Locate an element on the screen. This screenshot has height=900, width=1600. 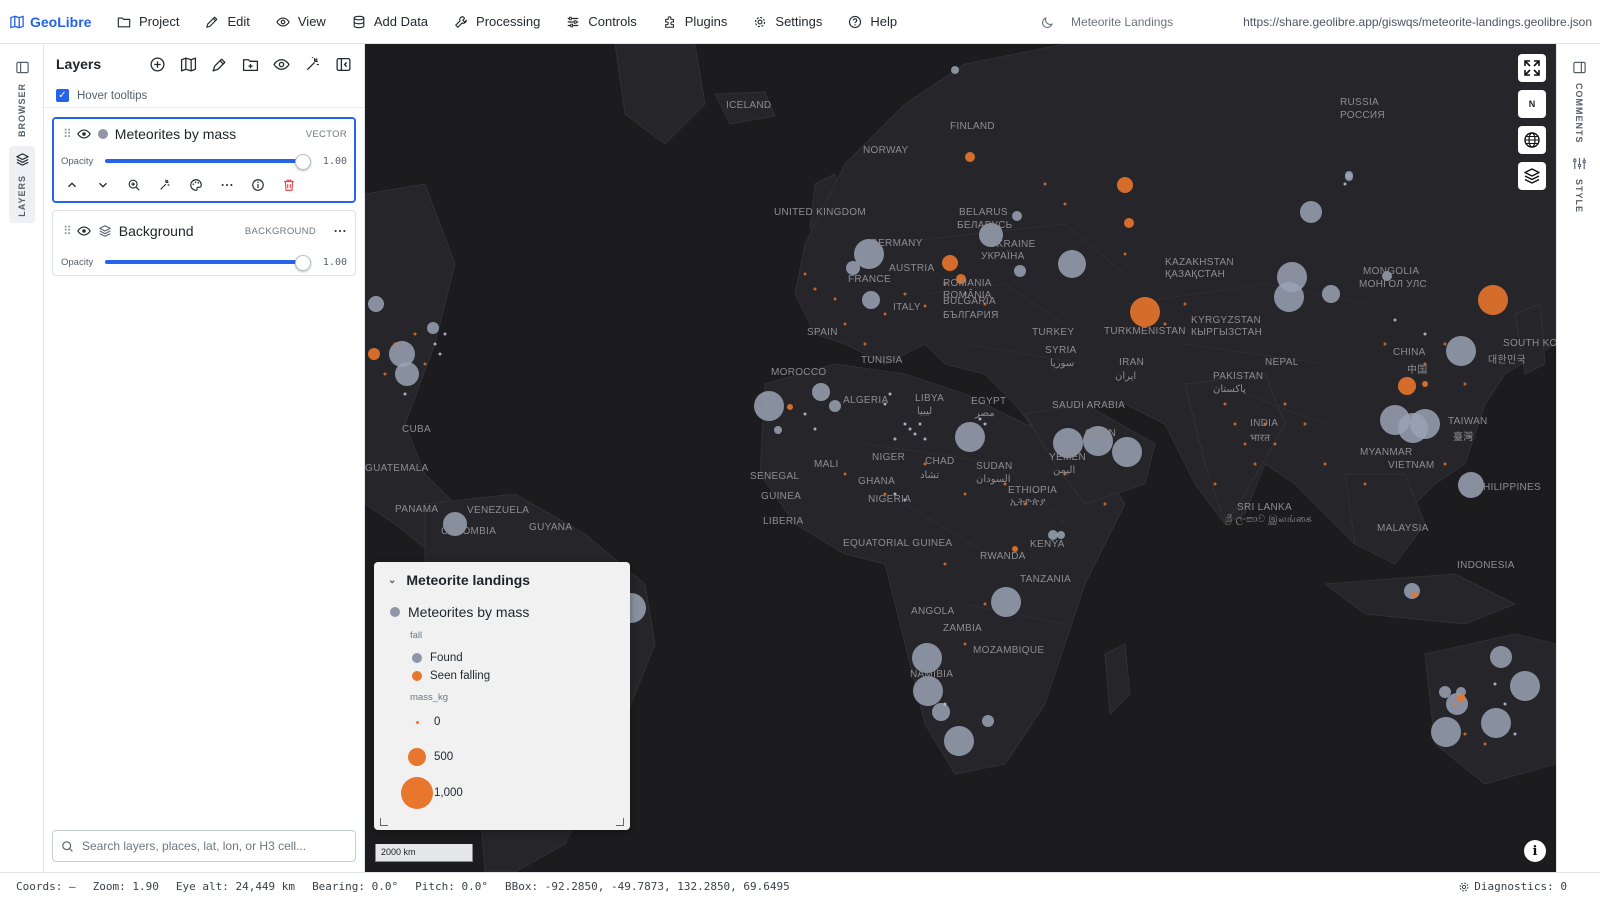
map-label: ኢትዮጵያ is located at coordinates (1028, 502).